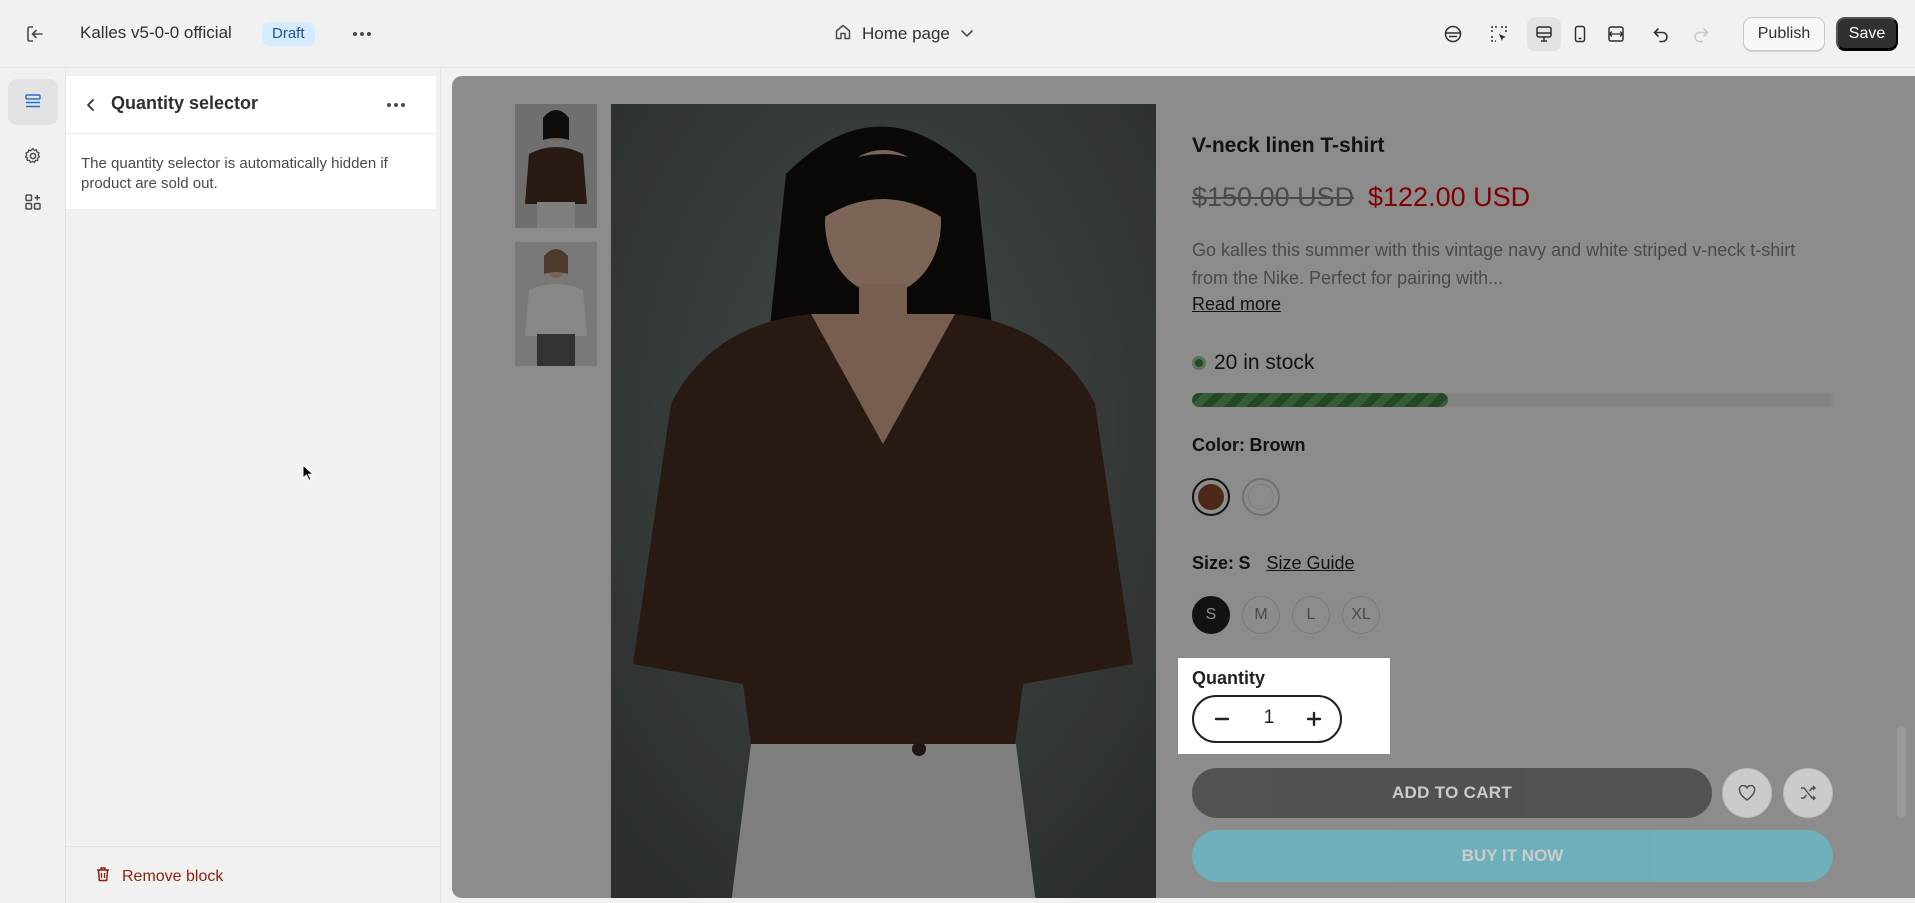 This screenshot has height=903, width=1915. I want to click on app-embed-icon, so click(1453, 34).